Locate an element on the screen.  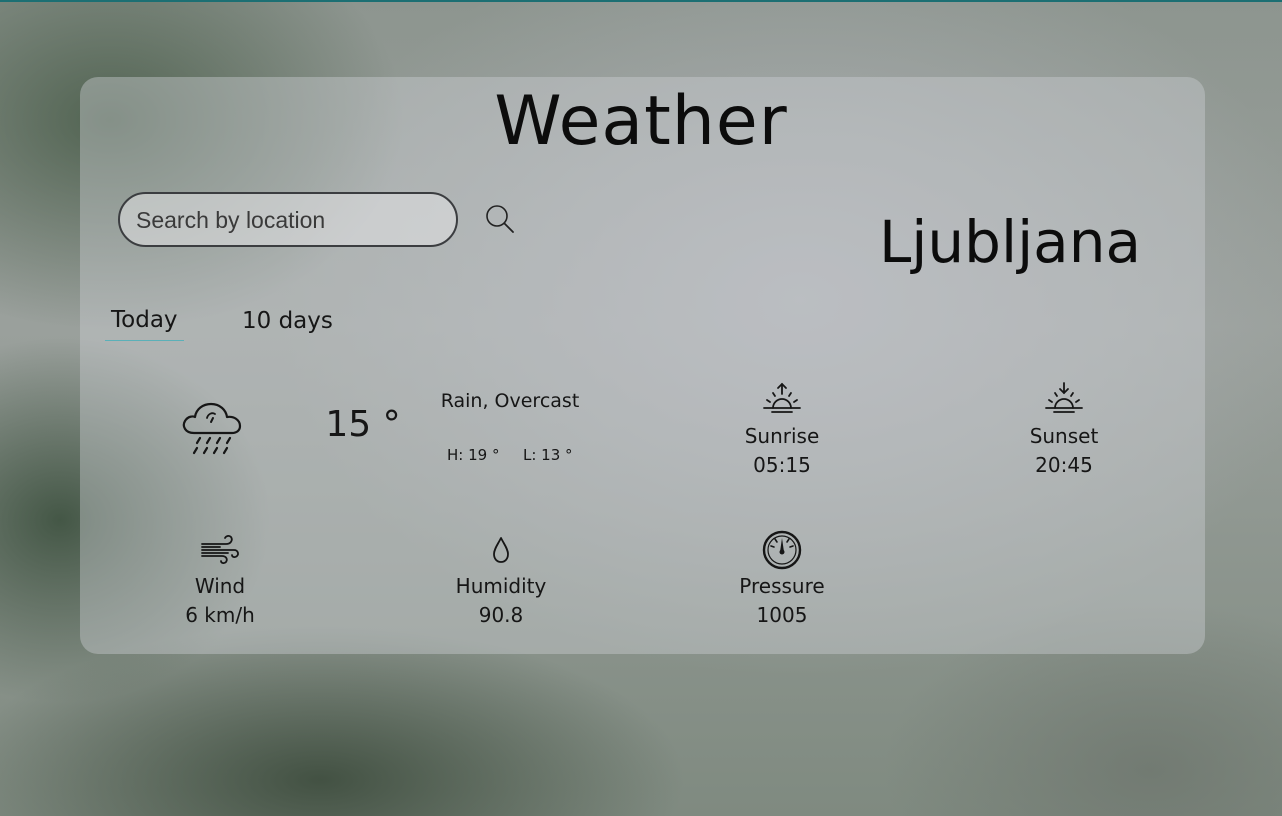
wind-icon is located at coordinates (220, 549).